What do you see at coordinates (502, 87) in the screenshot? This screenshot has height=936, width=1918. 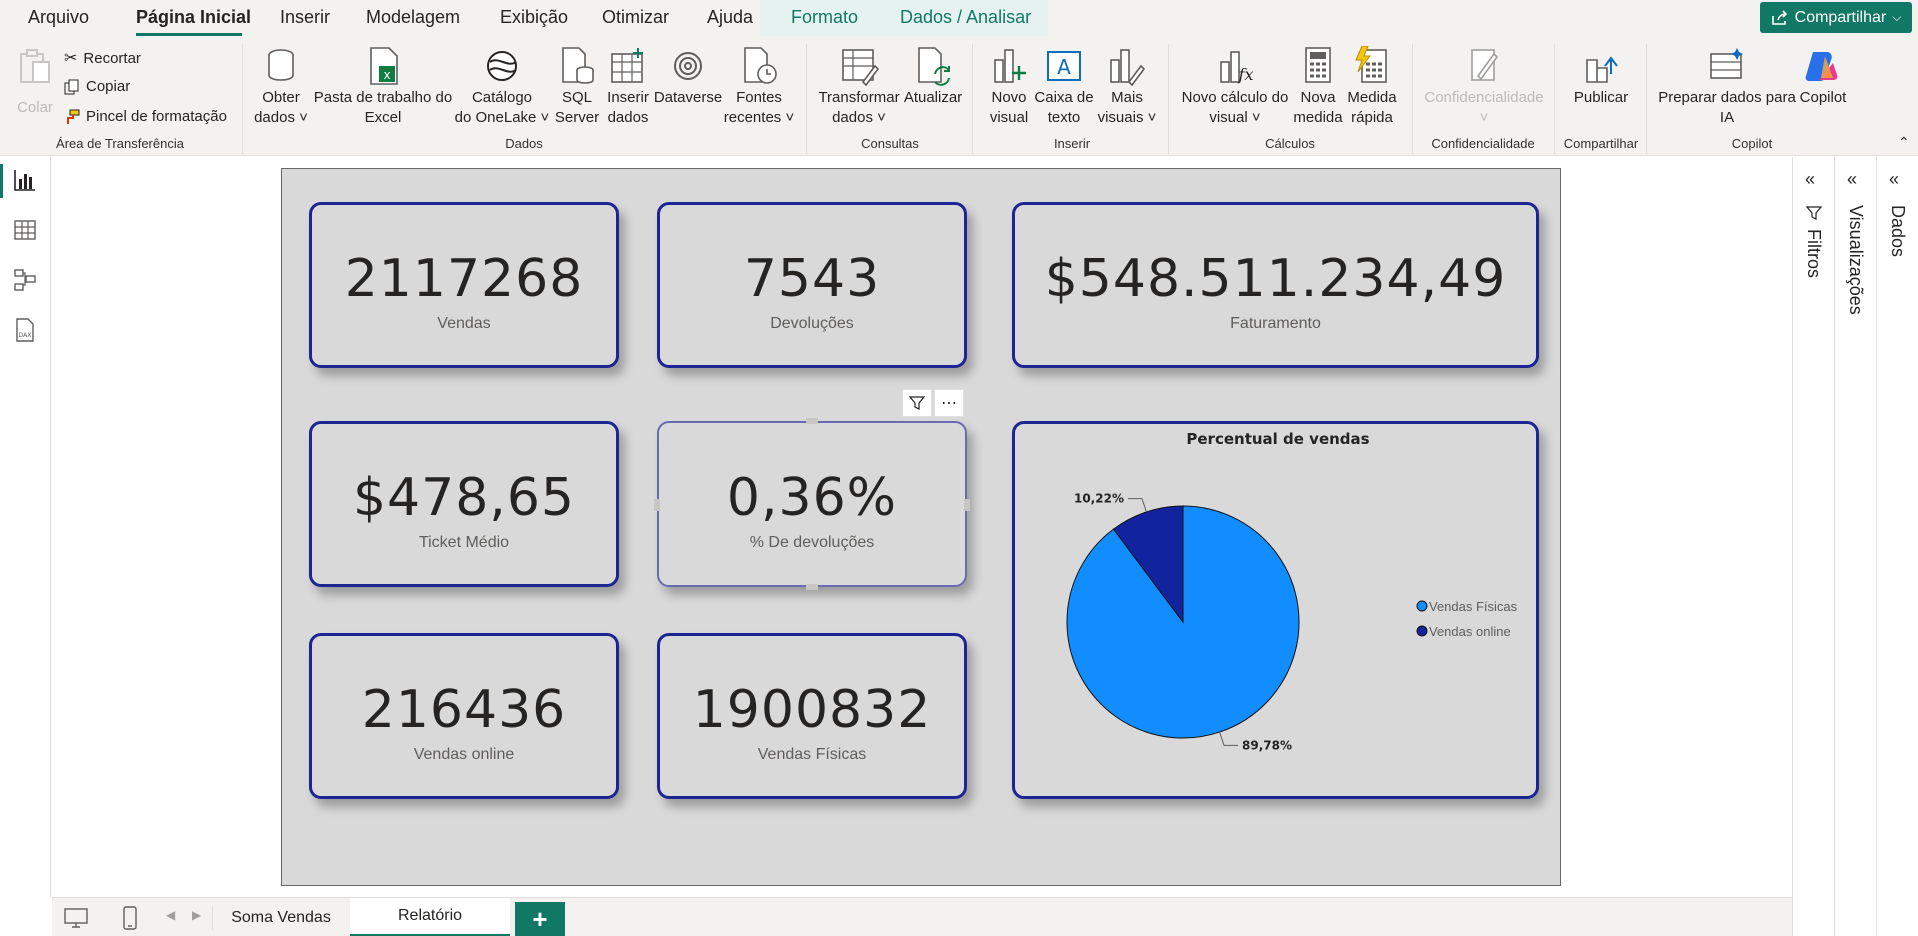 I see `onelake-catalog-button: Catálogo do OneLake ˅` at bounding box center [502, 87].